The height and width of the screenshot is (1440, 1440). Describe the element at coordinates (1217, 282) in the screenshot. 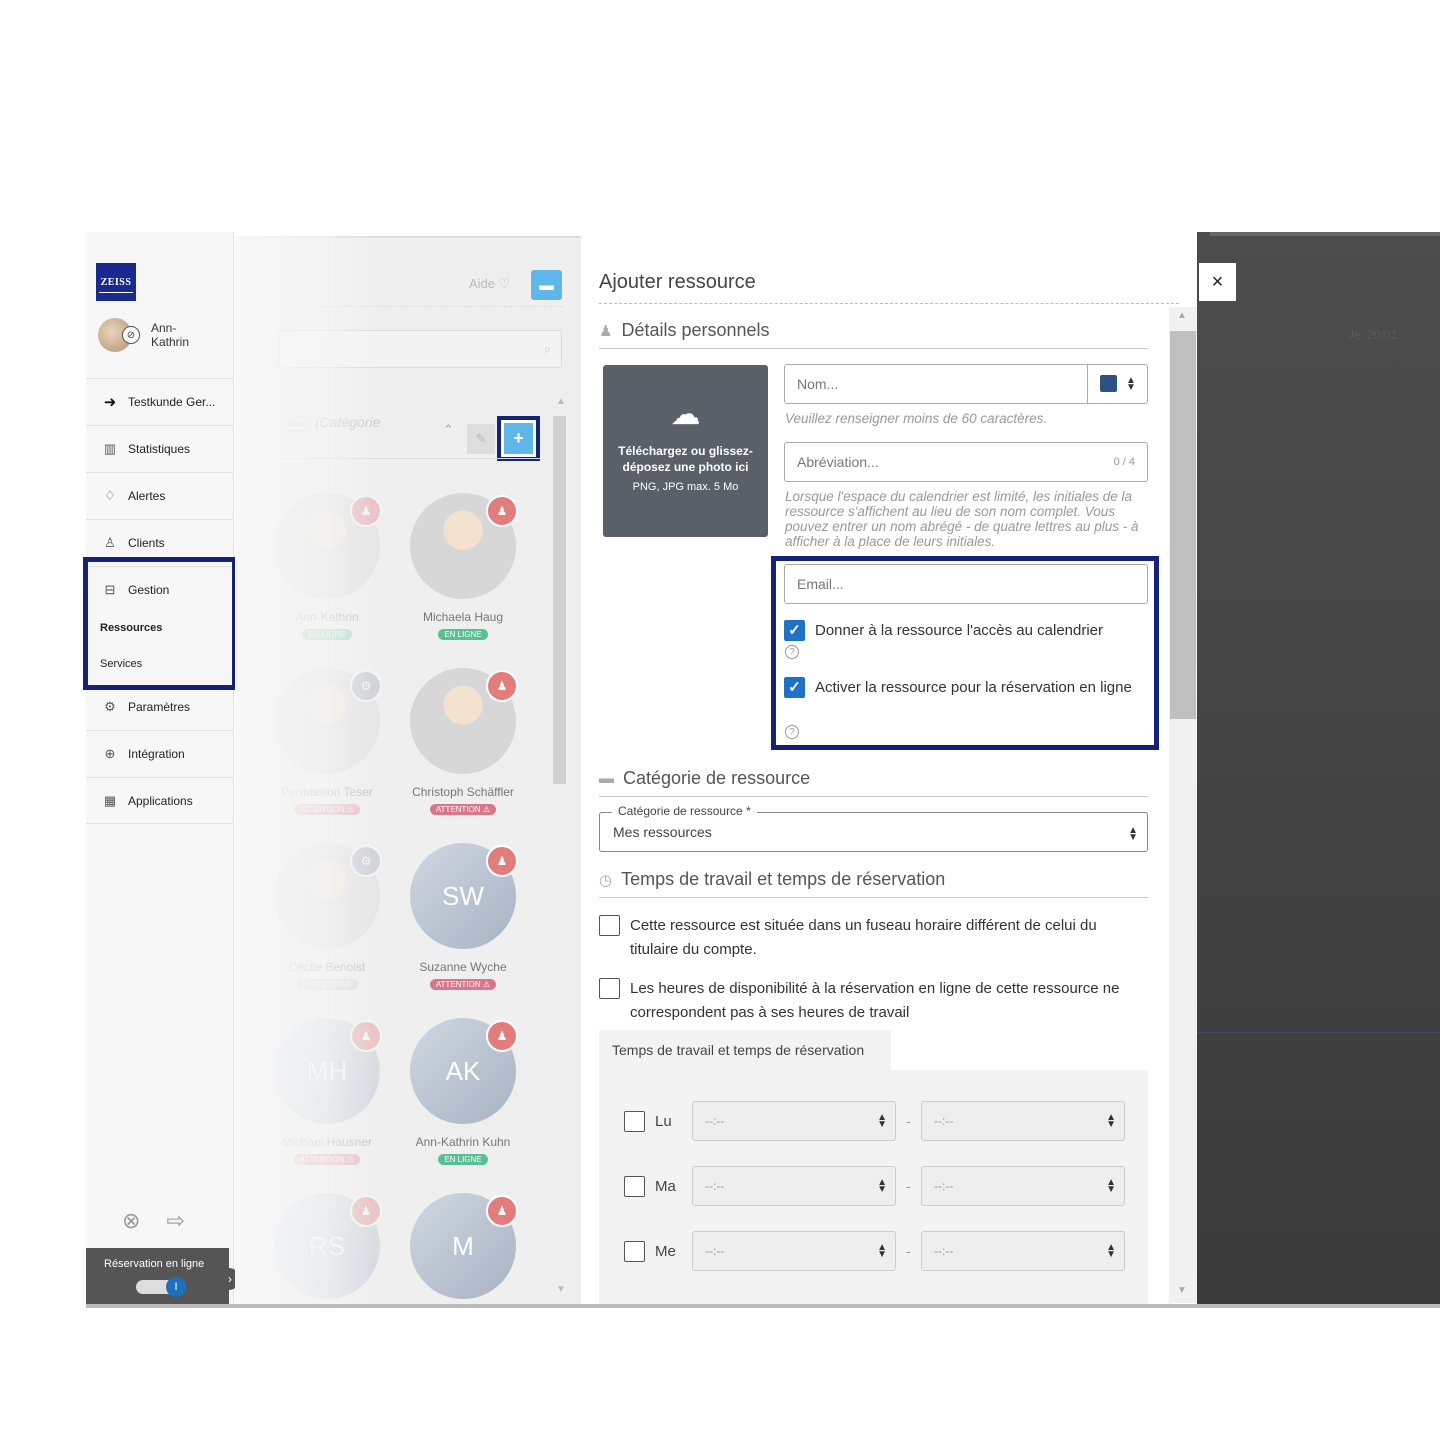

I see `close-button: ×` at that location.